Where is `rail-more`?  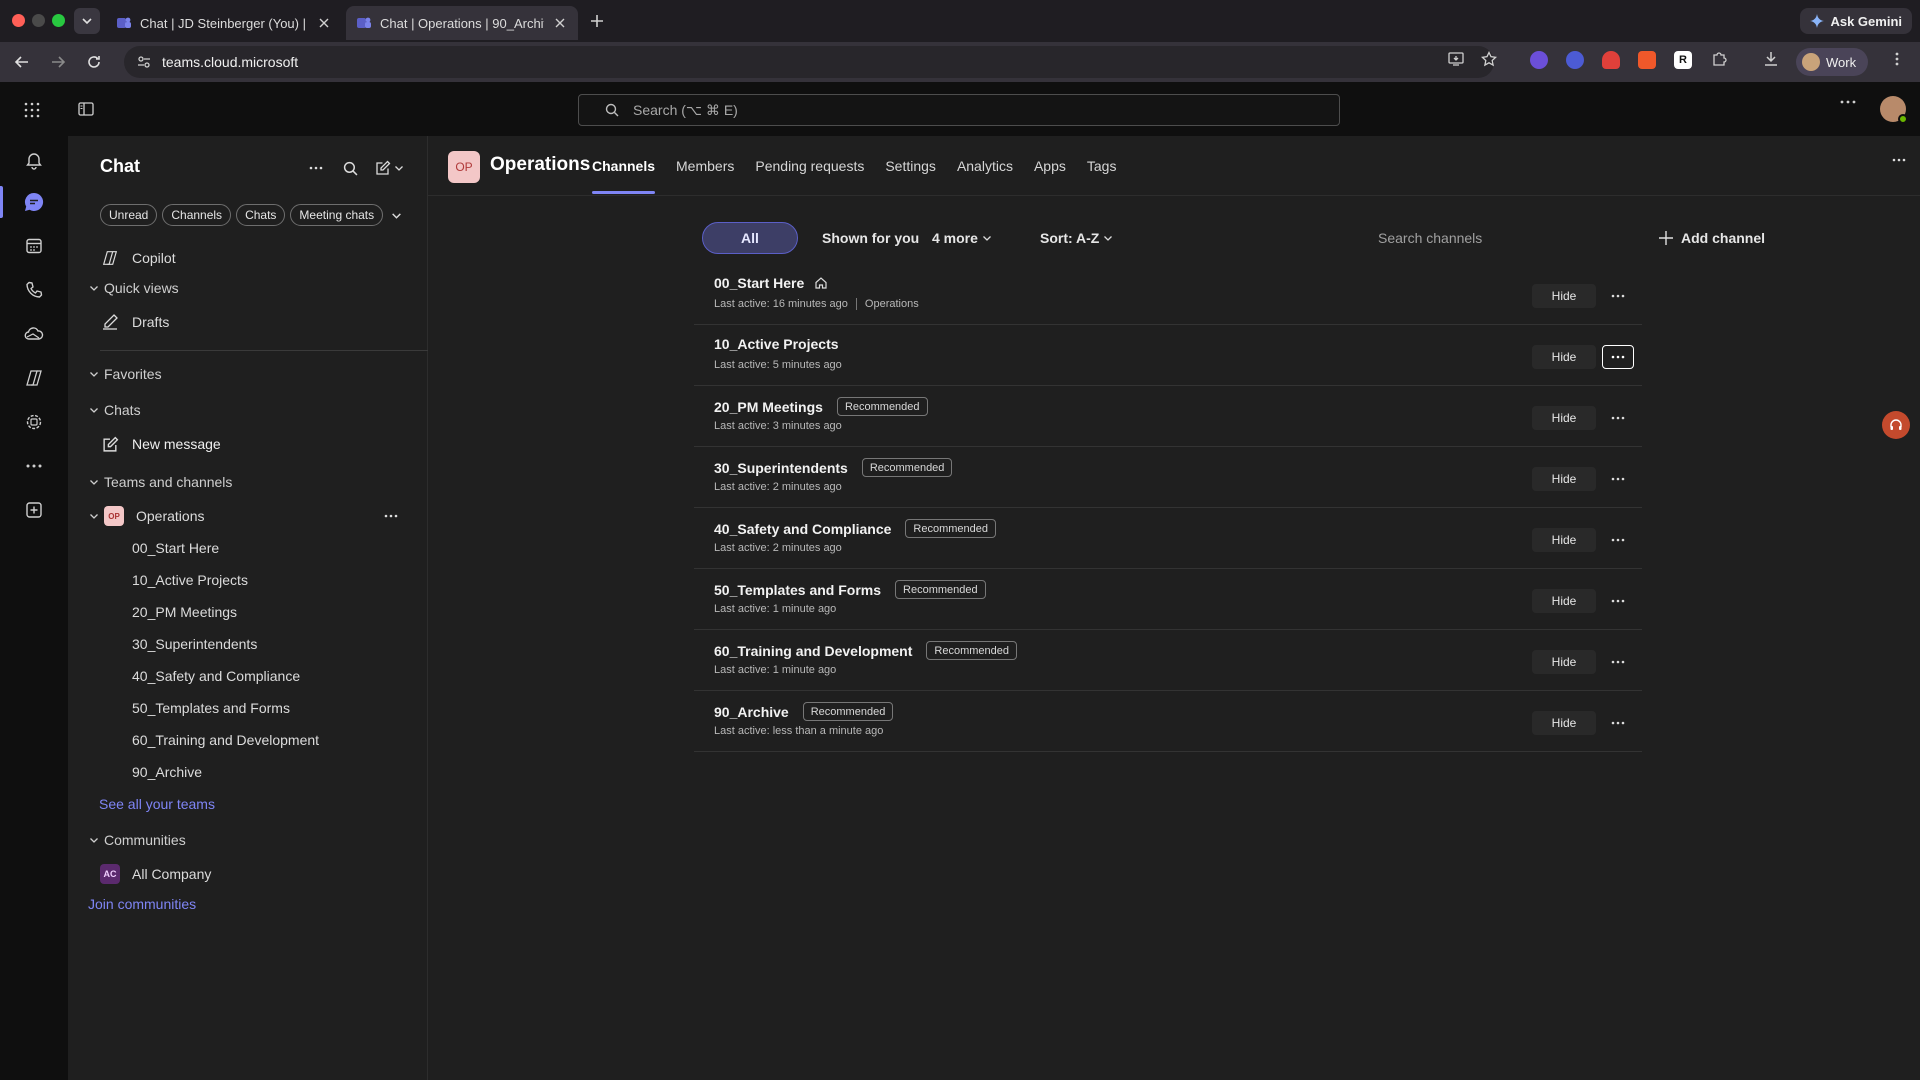 rail-more is located at coordinates (34, 466).